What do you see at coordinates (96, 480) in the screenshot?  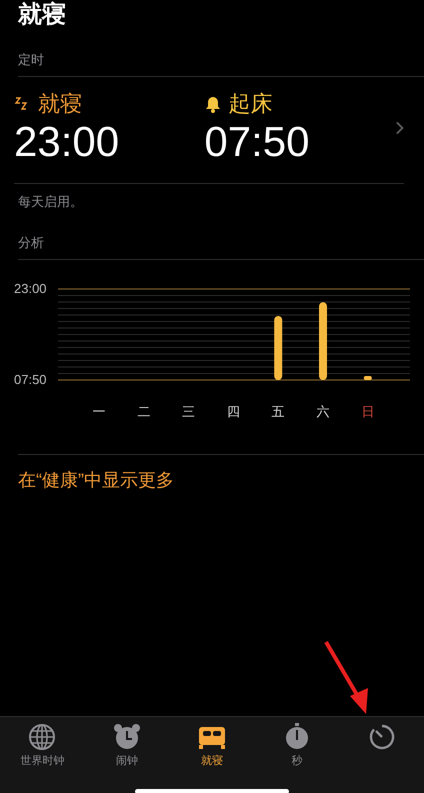 I see `health-link: 在“健康”中显示更多` at bounding box center [96, 480].